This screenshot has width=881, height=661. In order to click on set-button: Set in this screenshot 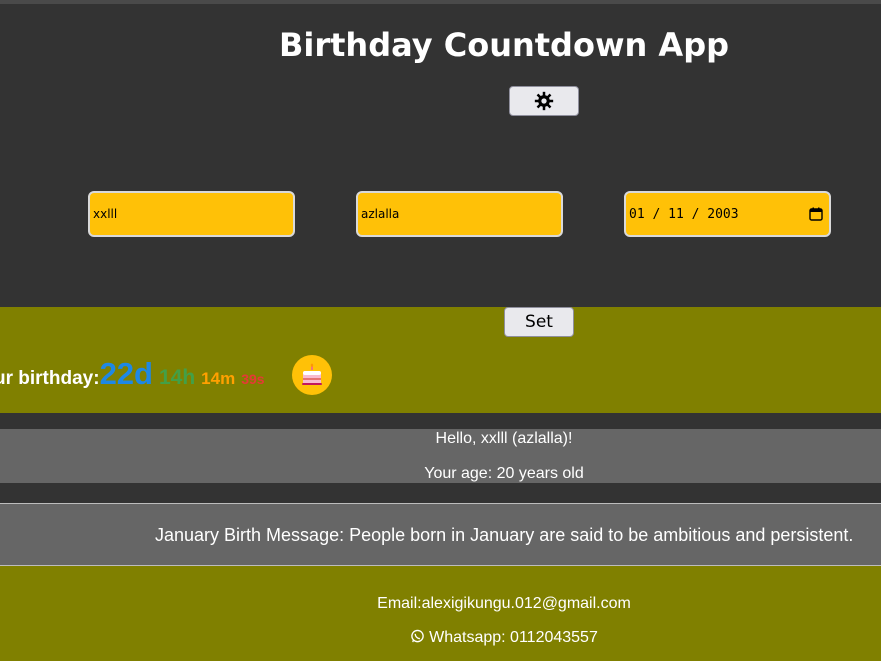, I will do `click(539, 322)`.